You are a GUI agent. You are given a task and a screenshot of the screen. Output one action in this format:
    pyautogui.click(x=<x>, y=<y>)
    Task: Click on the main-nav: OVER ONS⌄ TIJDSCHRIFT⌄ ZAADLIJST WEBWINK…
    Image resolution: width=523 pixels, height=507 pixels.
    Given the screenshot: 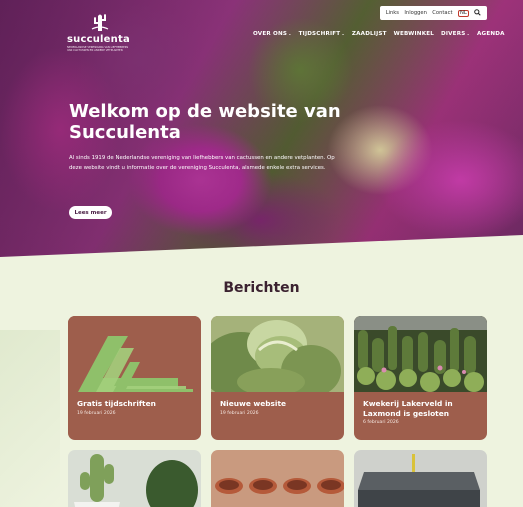 What is the action you would take?
    pyautogui.click(x=379, y=34)
    